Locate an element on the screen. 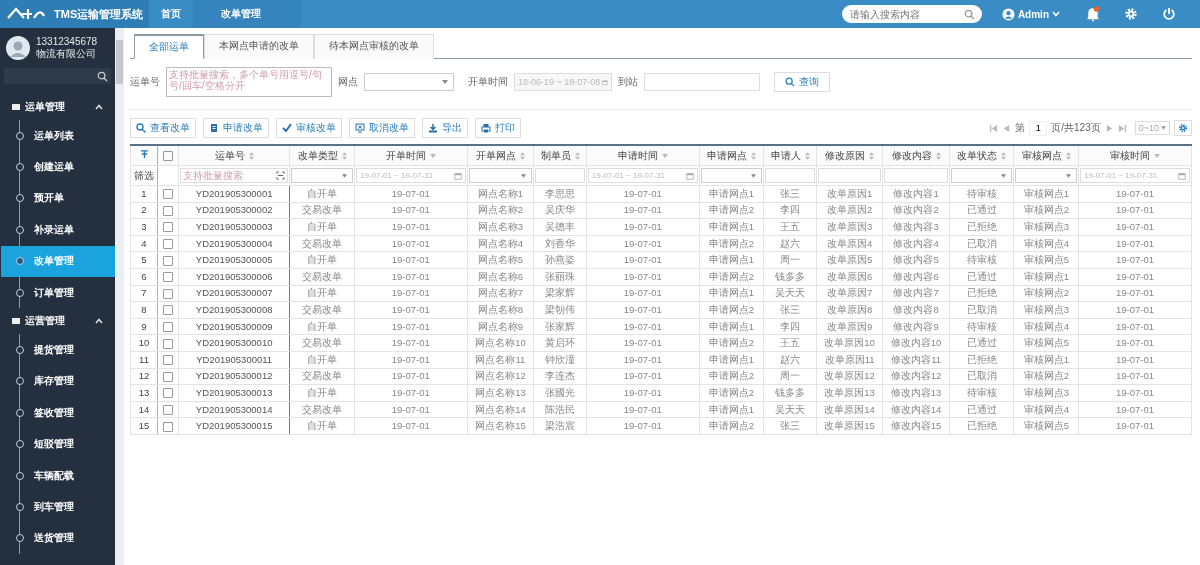 The image size is (1200, 565). filter-icon is located at coordinates (144, 154).